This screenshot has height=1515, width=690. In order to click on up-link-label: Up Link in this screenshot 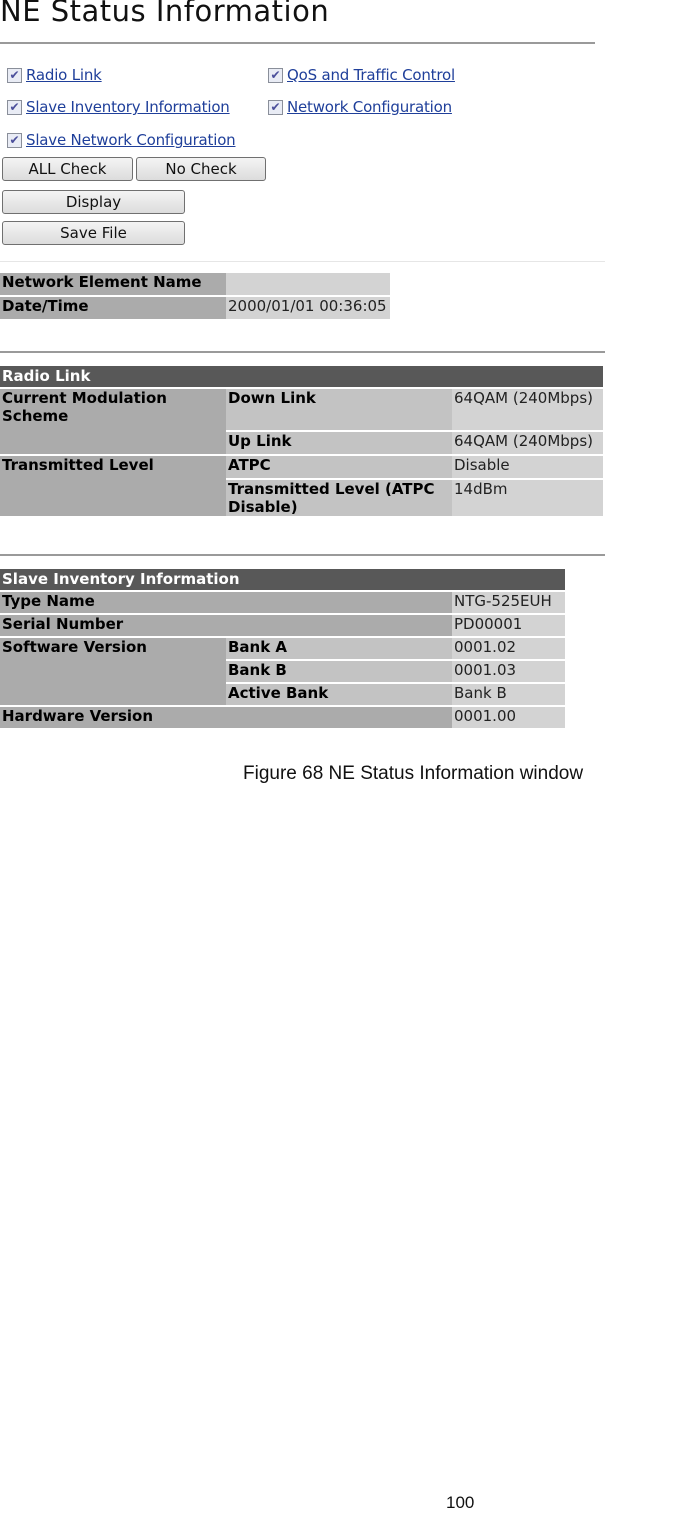, I will do `click(339, 443)`.